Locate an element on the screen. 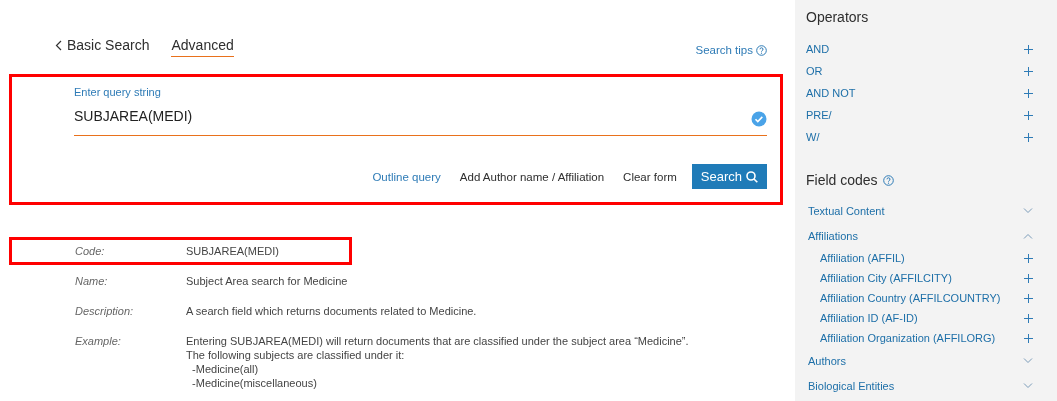  section-heading: Field codes is located at coordinates (842, 180).